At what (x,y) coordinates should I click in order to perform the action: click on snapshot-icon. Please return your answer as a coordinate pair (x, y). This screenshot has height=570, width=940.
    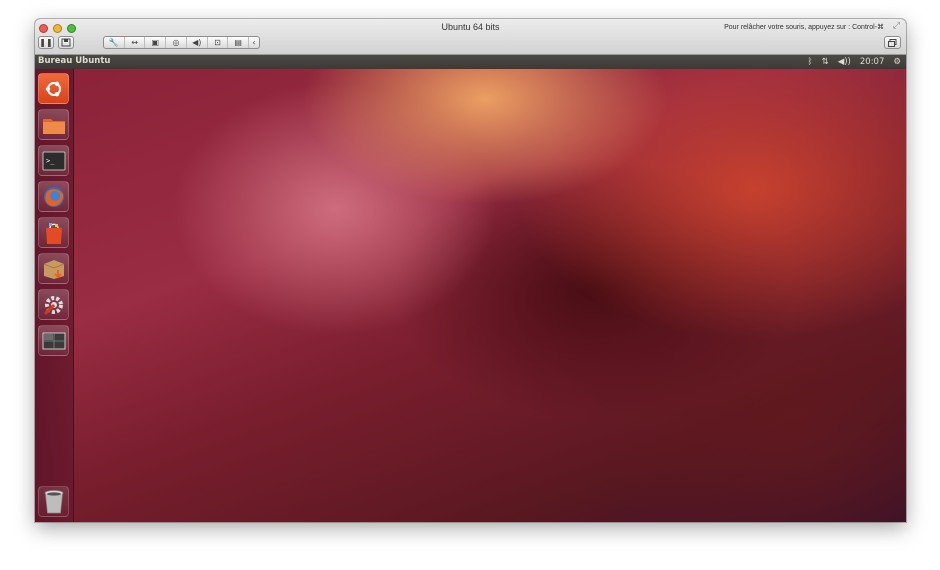
    Looking at the image, I should click on (66, 42).